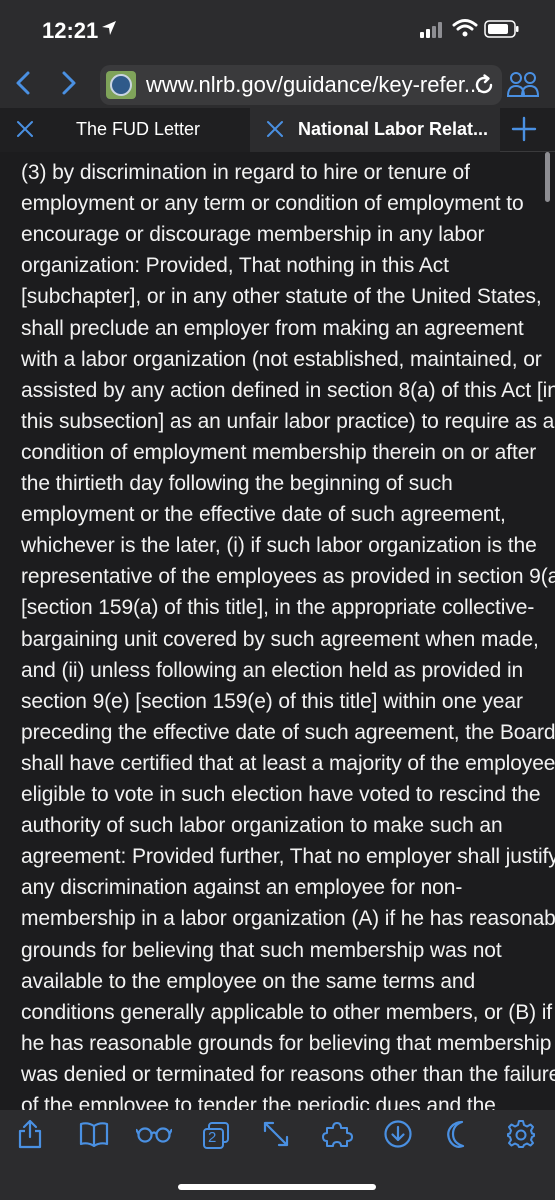 This screenshot has height=1200, width=555. I want to click on status-bar: 12:21, so click(277, 31).